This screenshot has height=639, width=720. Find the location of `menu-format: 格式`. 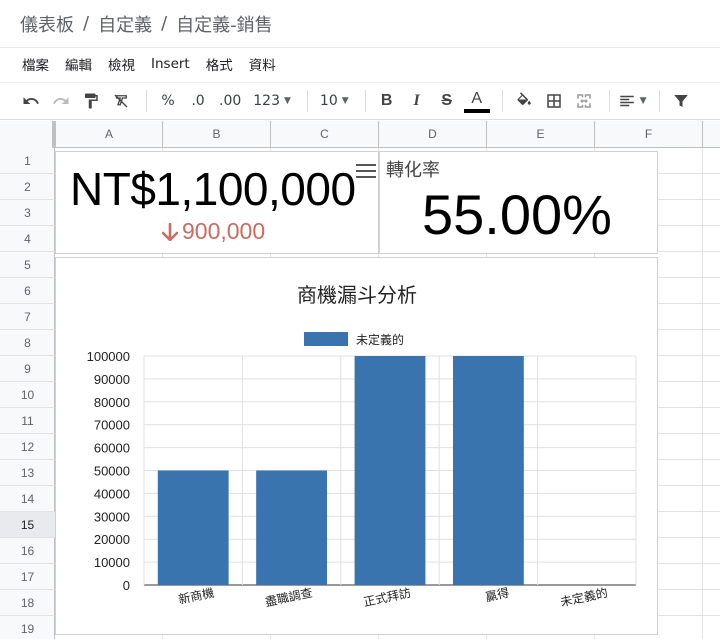

menu-format: 格式 is located at coordinates (219, 64).